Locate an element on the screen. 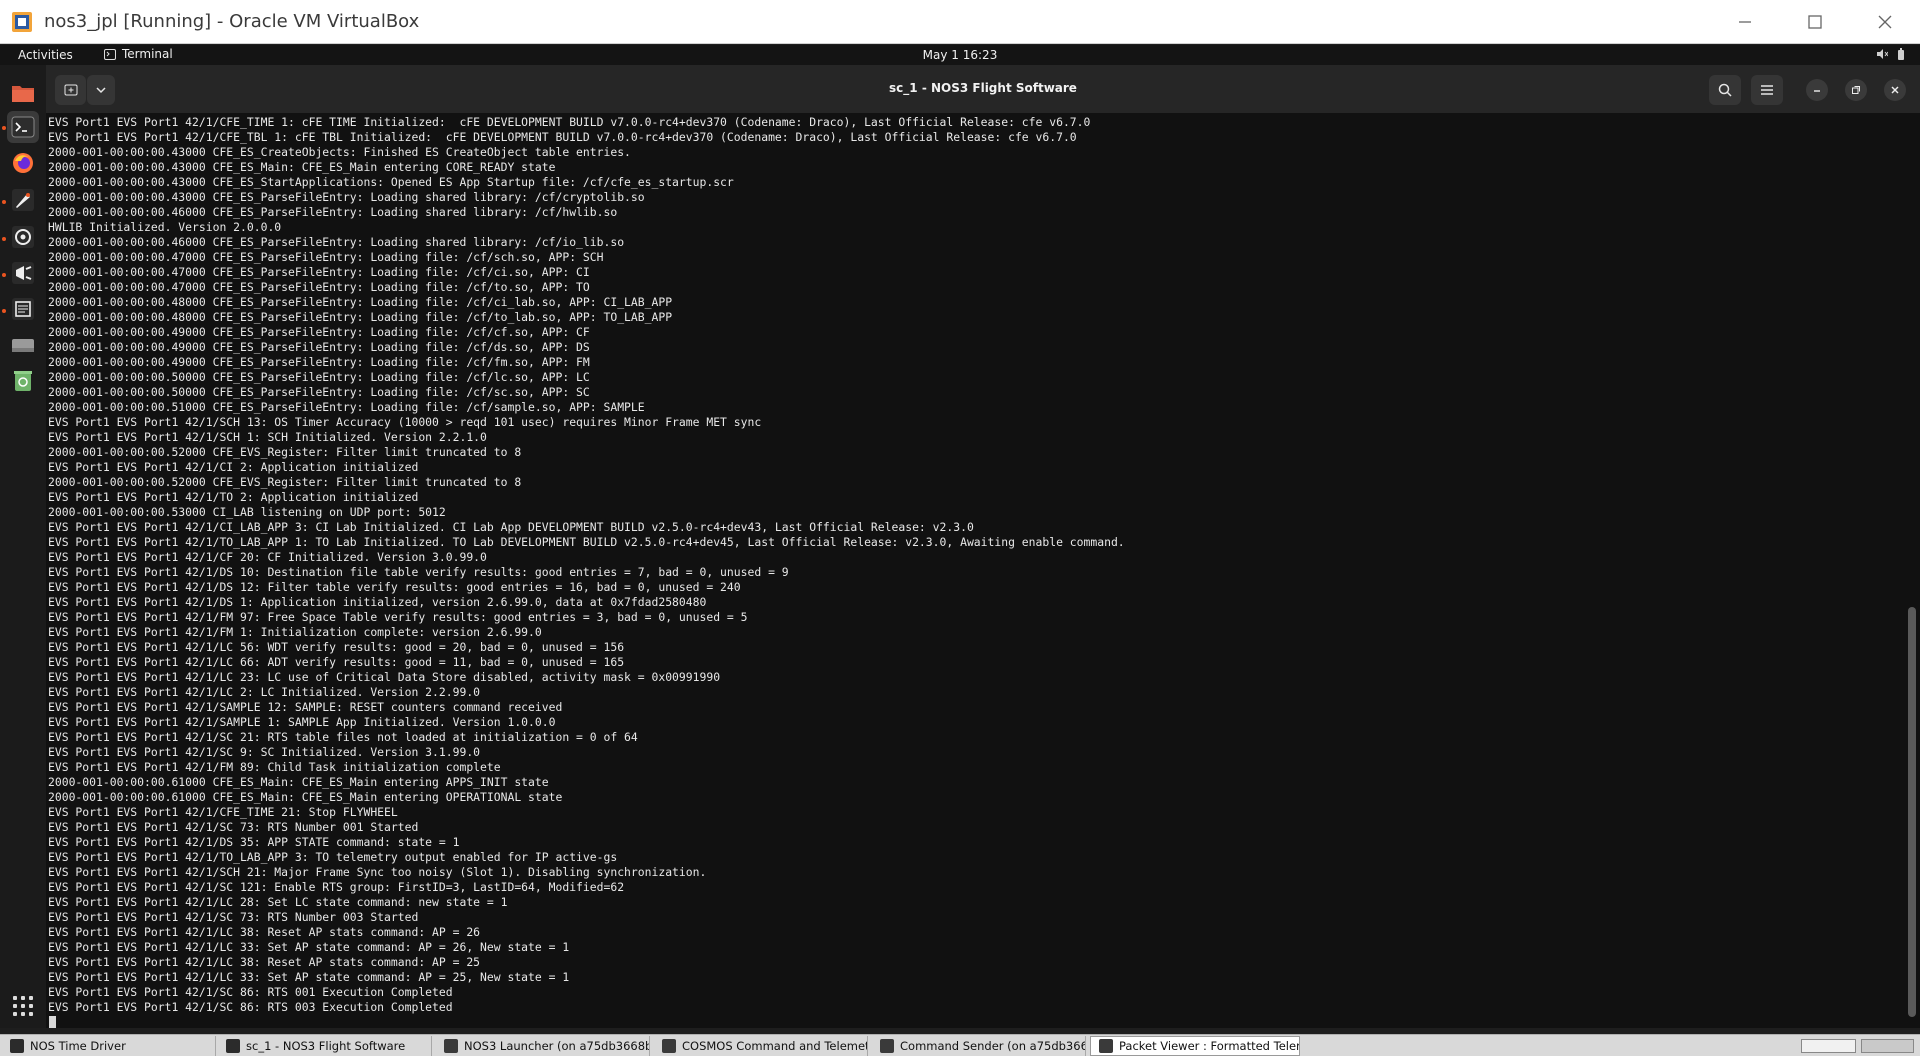 Image resolution: width=1920 pixels, height=1056 pixels. close-icon is located at coordinates (1895, 90).